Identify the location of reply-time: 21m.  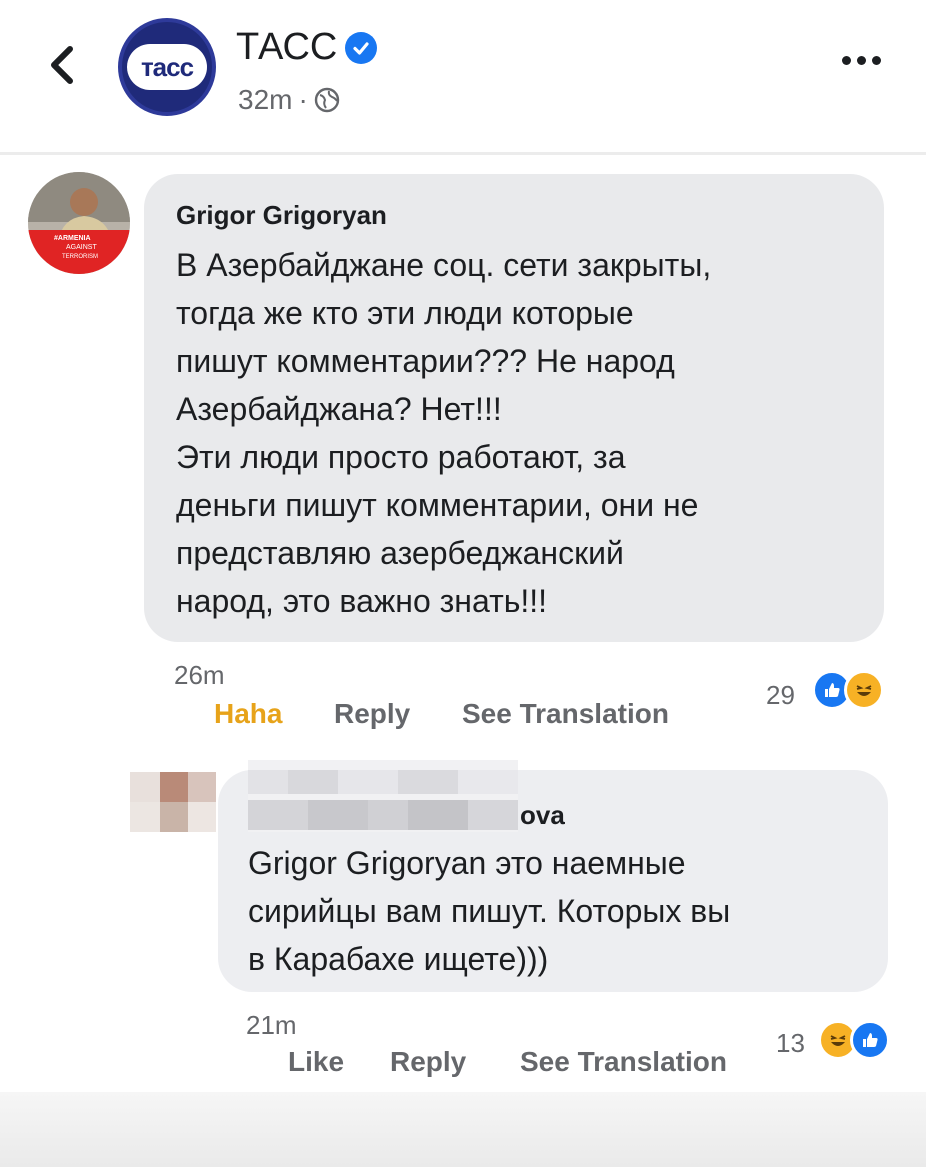
(271, 1025).